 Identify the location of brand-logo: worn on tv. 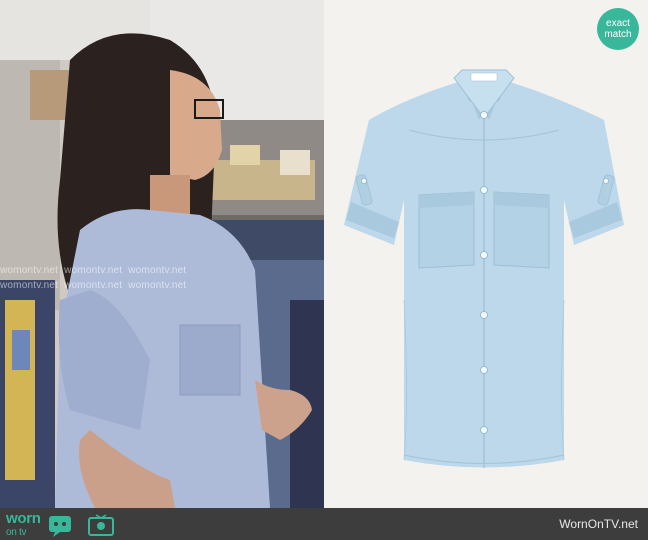
(61, 525).